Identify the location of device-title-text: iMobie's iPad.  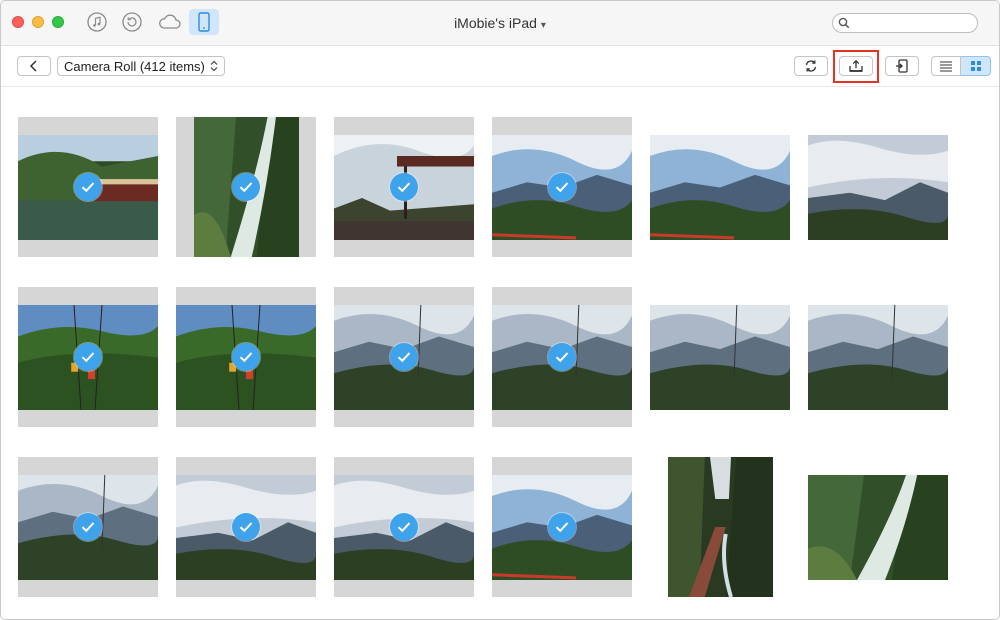
(495, 23).